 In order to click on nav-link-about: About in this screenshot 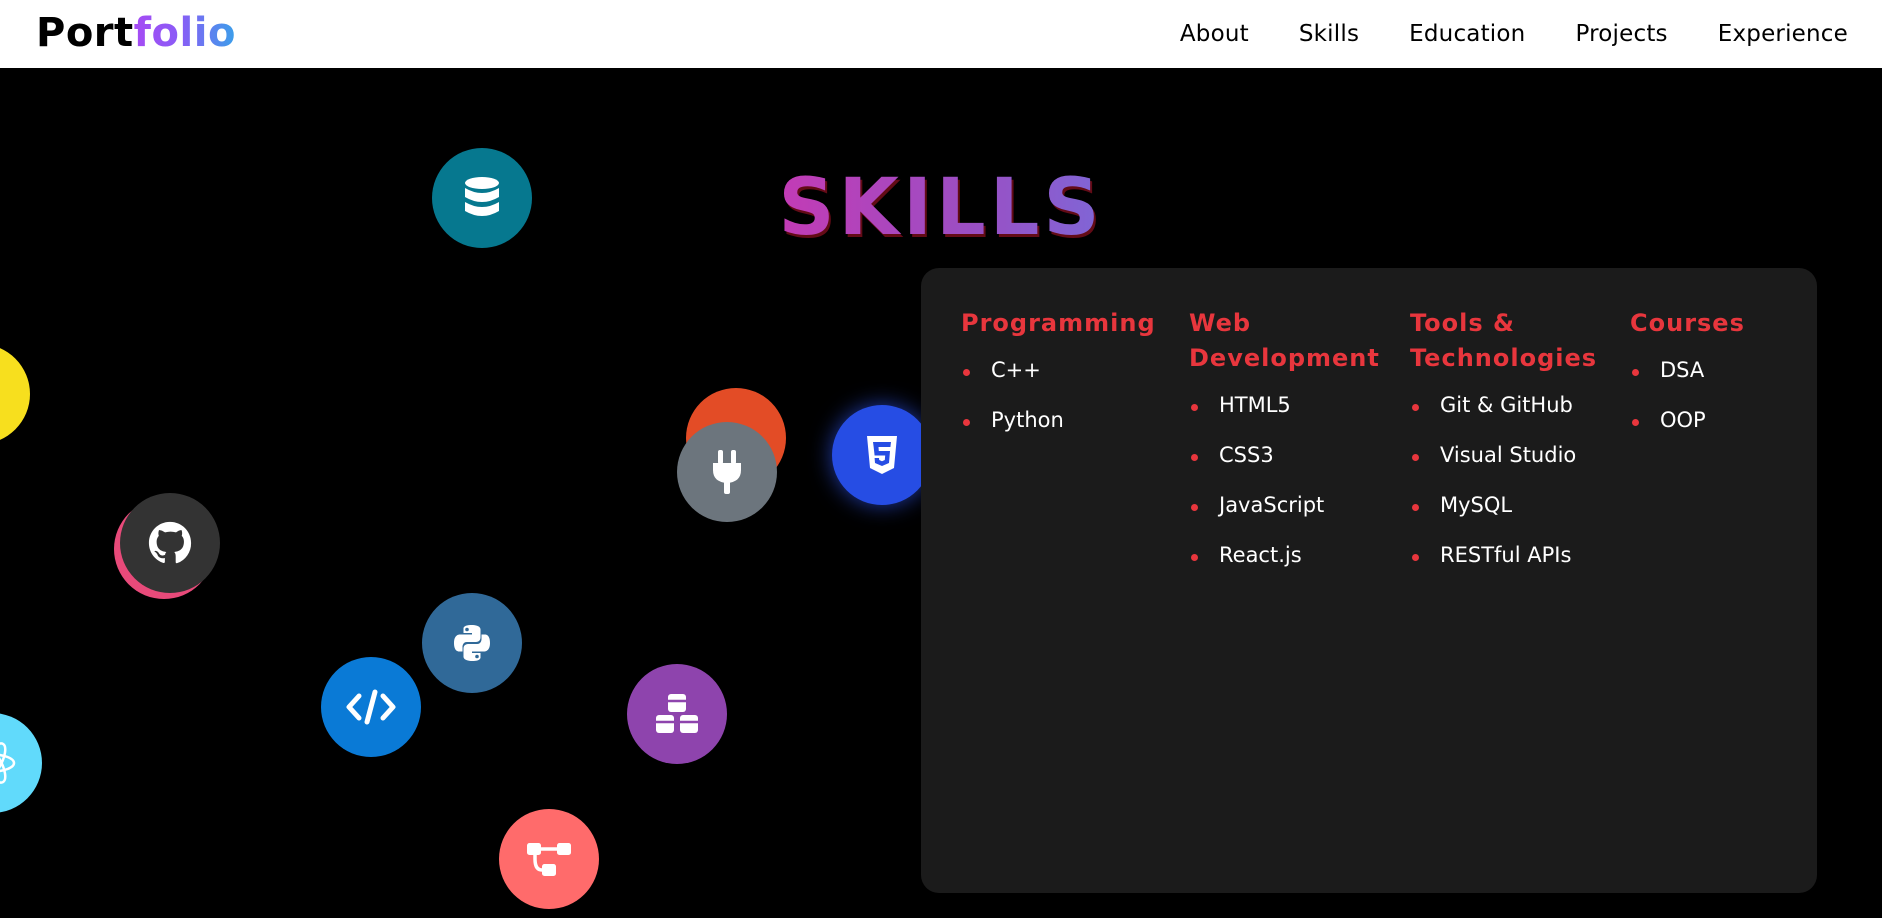, I will do `click(1214, 34)`.